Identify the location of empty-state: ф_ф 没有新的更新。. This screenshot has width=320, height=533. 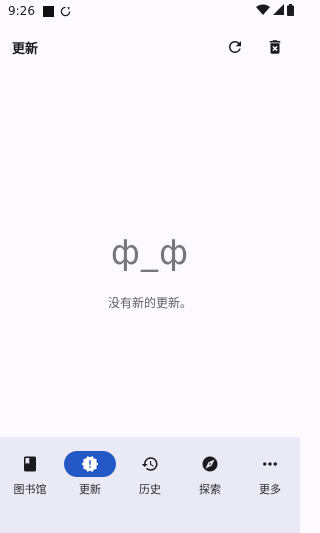
(150, 270).